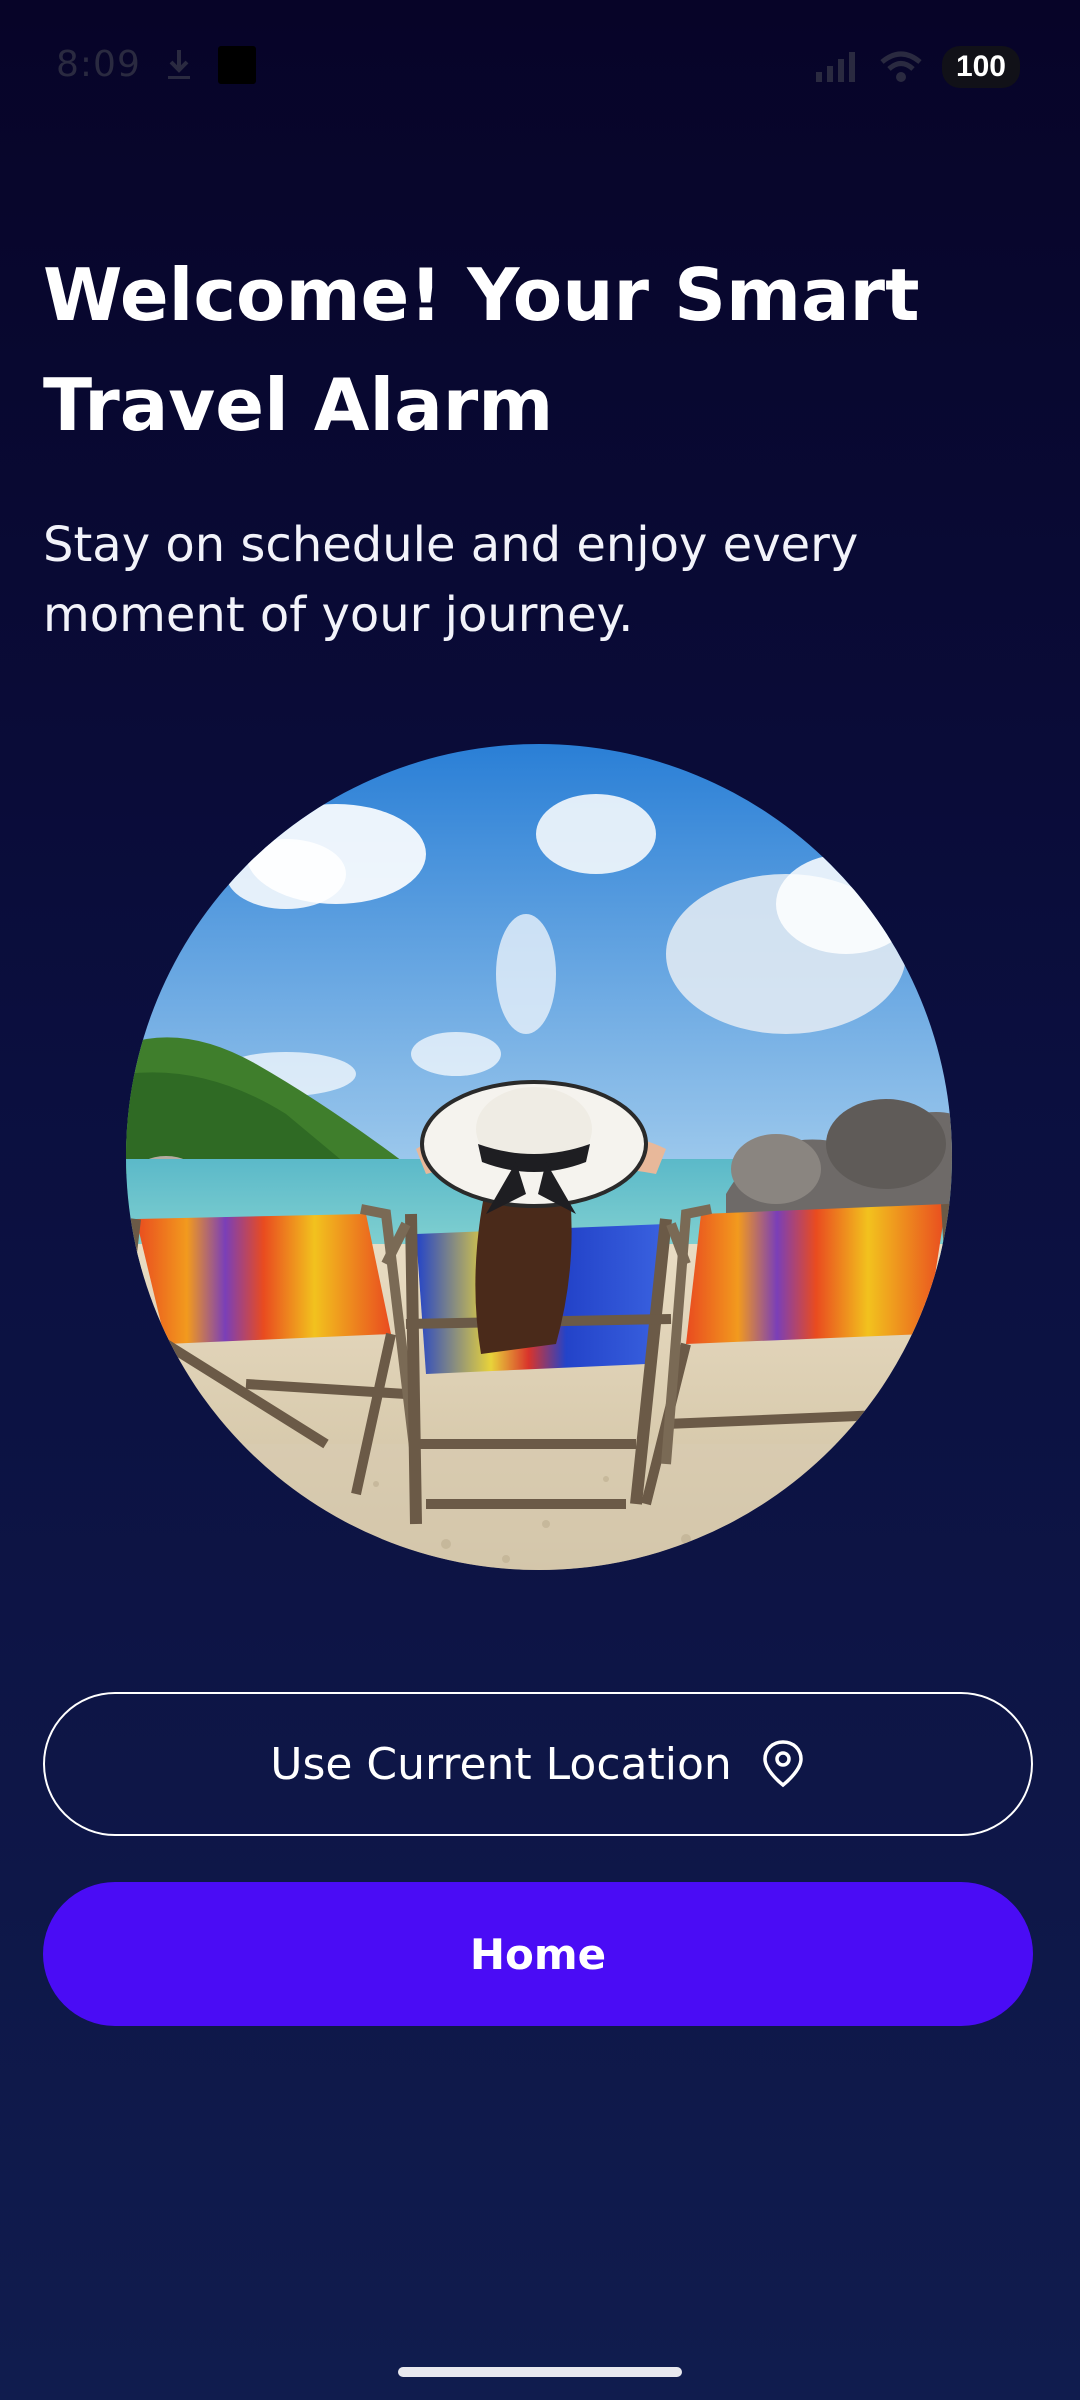 Image resolution: width=1080 pixels, height=2400 pixels. I want to click on location-pin-icon, so click(783, 1764).